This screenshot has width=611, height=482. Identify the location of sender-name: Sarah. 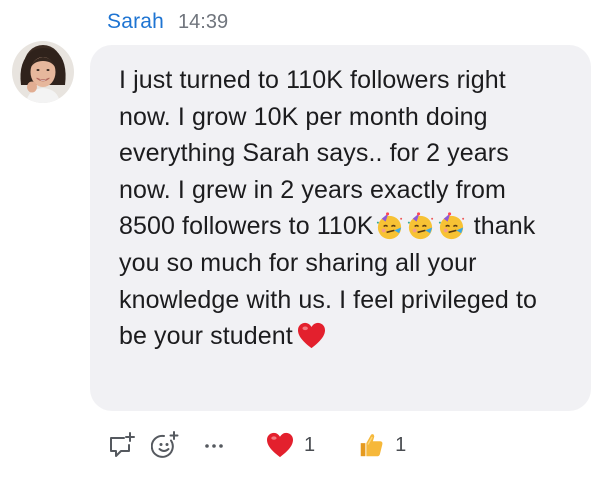
(135, 22).